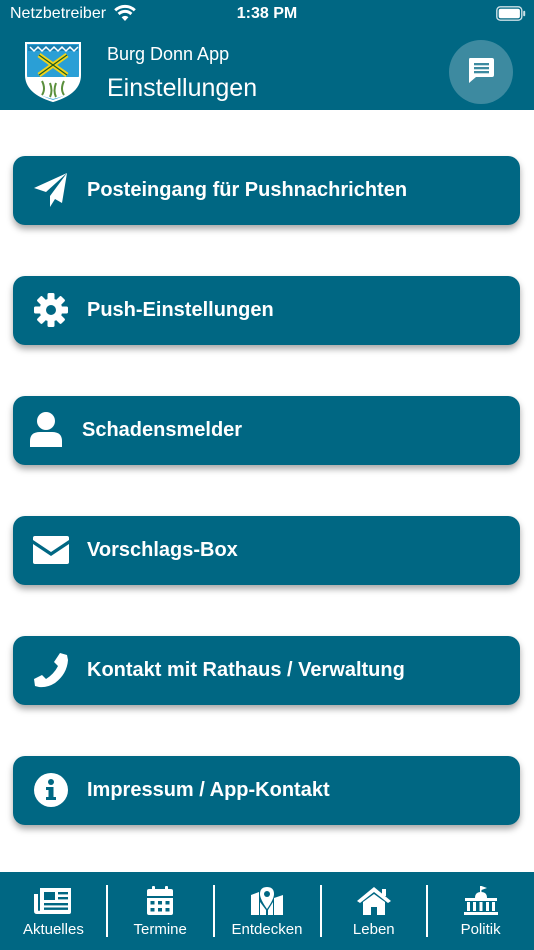  I want to click on tab-politik: Politik, so click(480, 911).